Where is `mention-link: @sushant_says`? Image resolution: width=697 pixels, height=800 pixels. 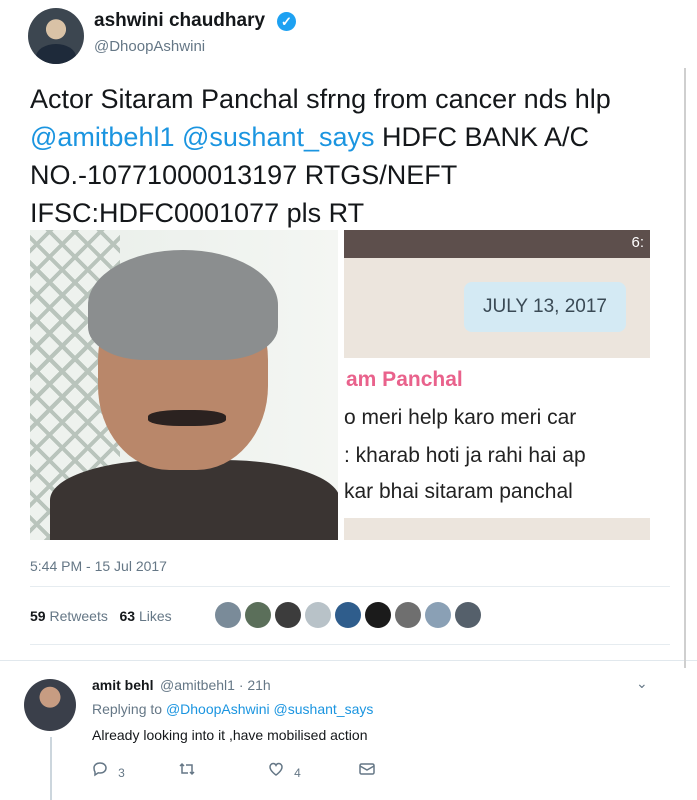
mention-link: @sushant_says is located at coordinates (278, 137).